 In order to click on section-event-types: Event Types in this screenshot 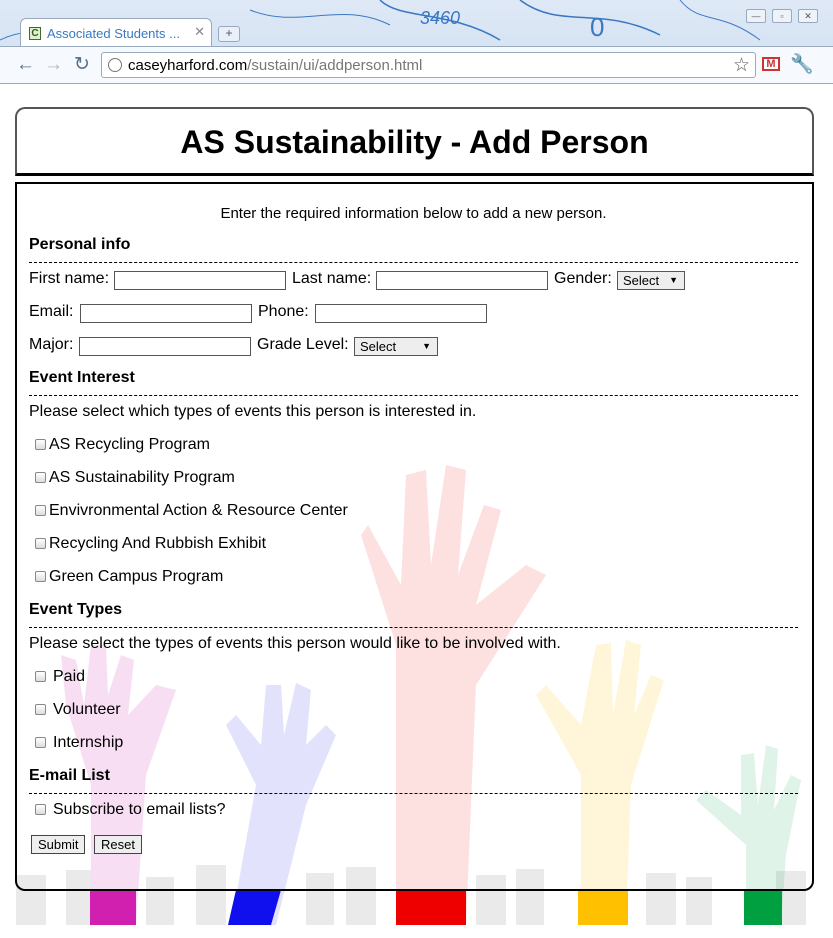, I will do `click(76, 609)`.